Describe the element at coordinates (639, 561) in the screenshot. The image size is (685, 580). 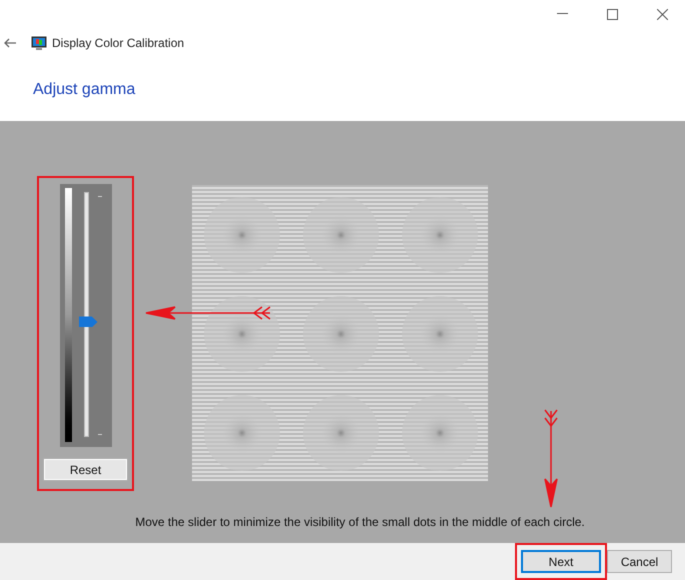
I see `dialog-button: Cancel` at that location.